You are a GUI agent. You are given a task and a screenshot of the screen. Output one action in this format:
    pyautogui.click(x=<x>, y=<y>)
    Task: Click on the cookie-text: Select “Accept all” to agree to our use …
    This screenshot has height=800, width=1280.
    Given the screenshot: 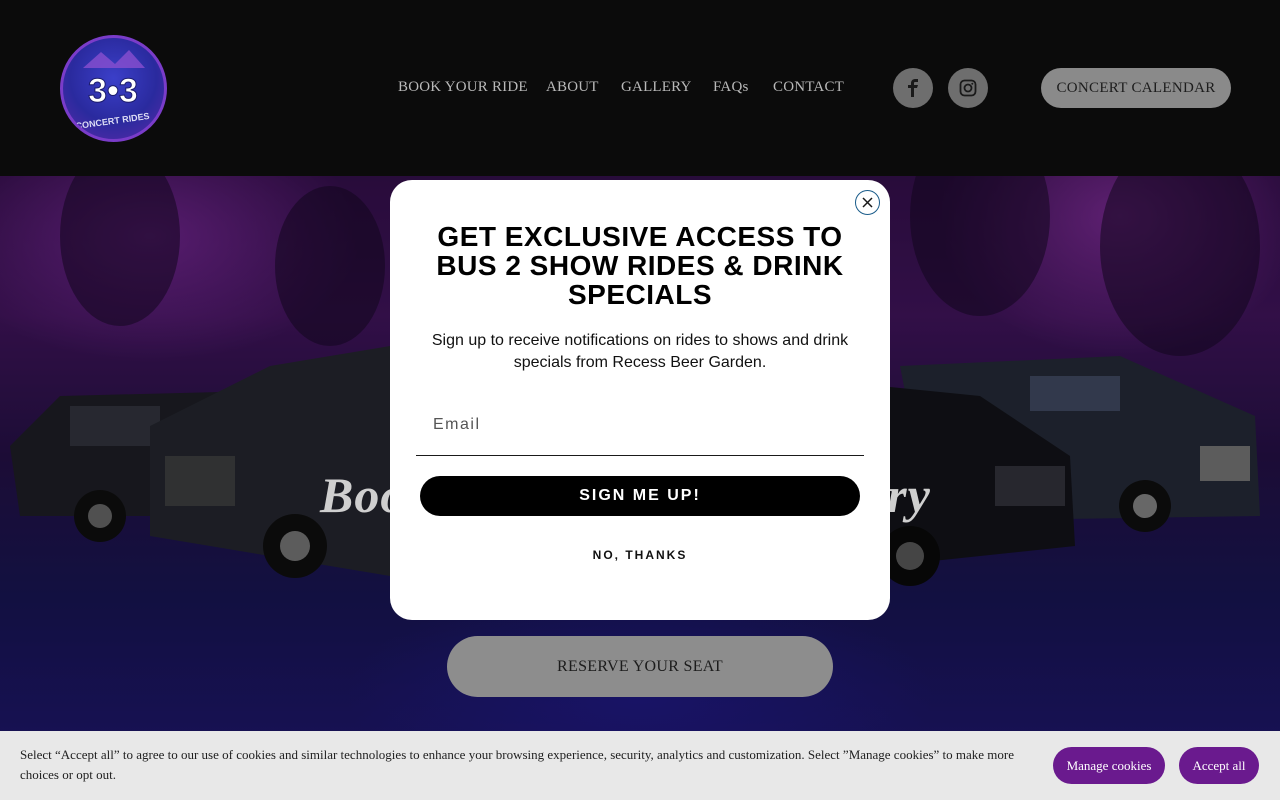 What is the action you would take?
    pyautogui.click(x=517, y=764)
    